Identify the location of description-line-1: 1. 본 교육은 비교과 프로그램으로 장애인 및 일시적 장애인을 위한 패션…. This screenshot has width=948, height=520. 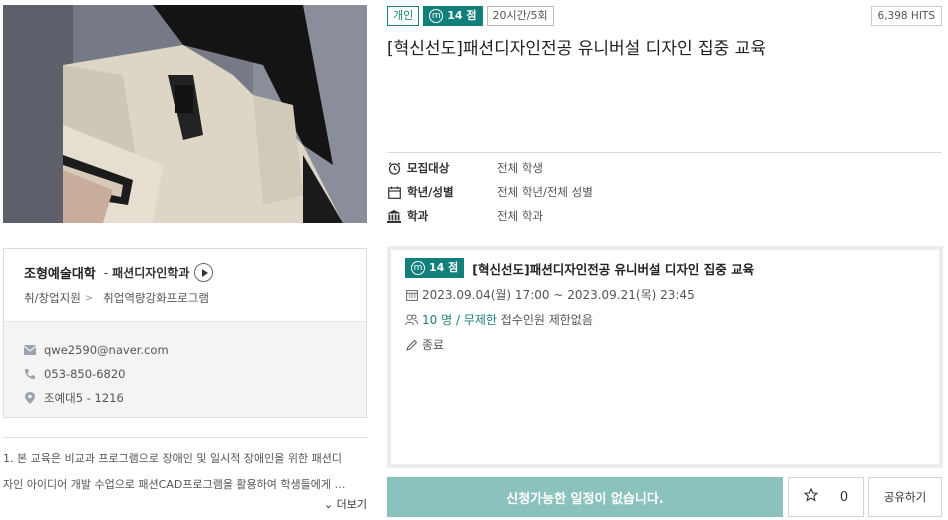
(172, 458).